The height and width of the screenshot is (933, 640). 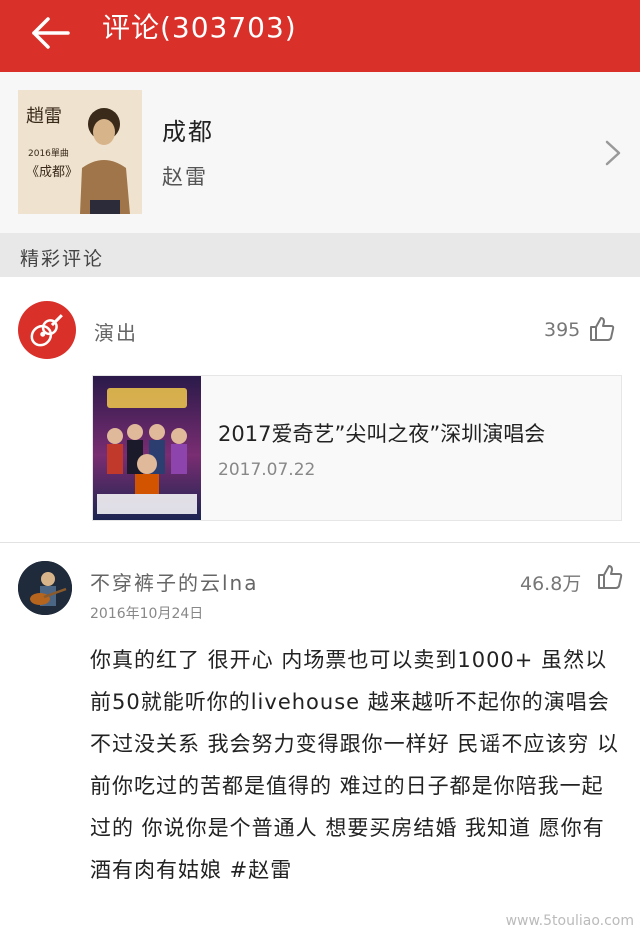 I want to click on watermark: www.5touliao.com, so click(x=569, y=921).